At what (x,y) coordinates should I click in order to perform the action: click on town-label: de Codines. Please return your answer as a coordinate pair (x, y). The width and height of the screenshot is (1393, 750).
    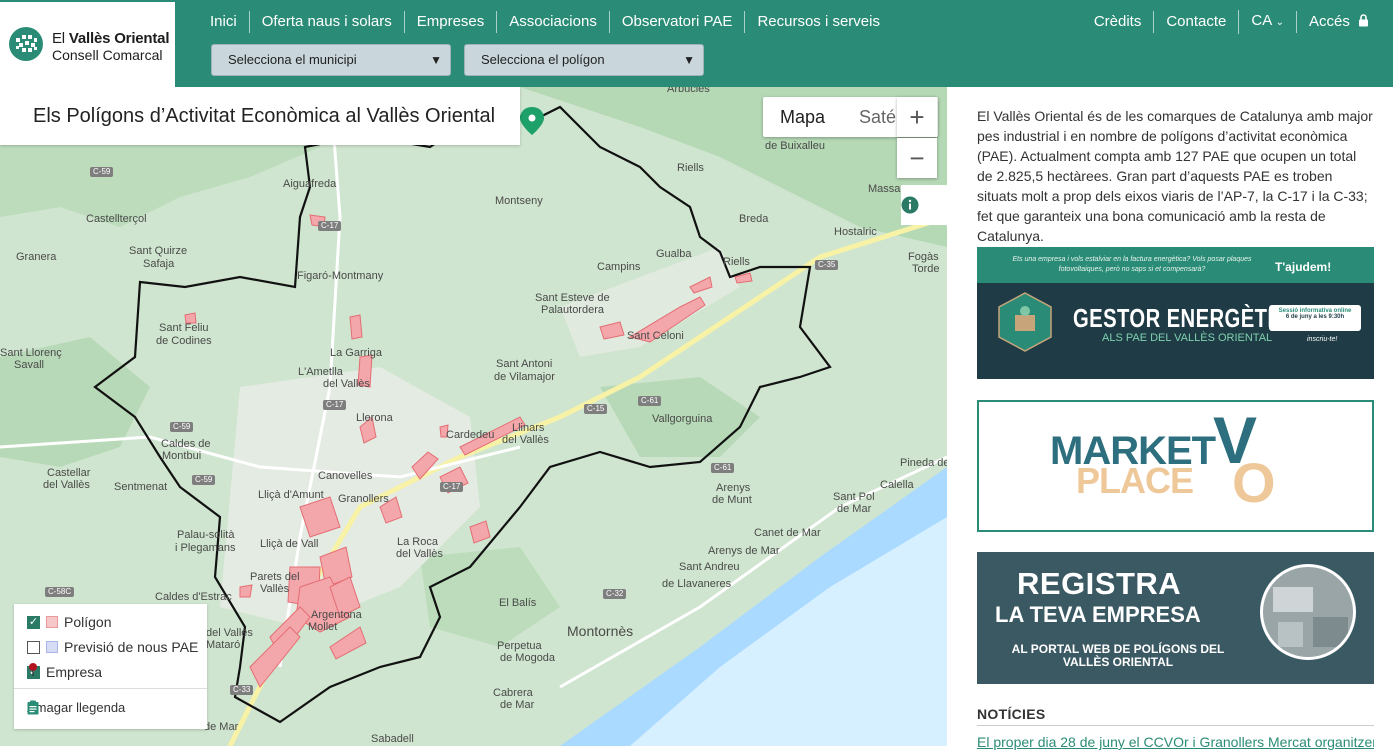
    Looking at the image, I should click on (184, 341).